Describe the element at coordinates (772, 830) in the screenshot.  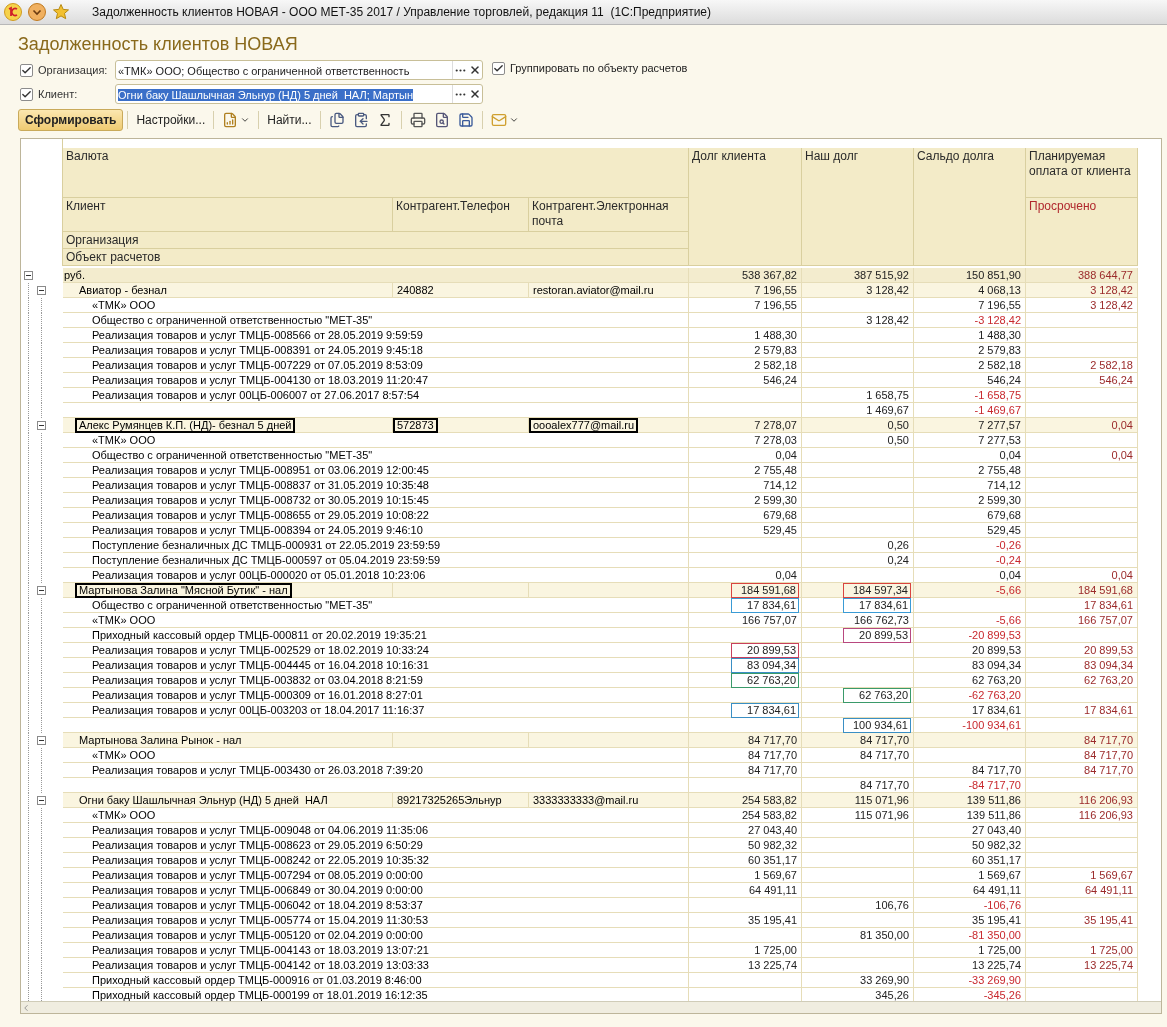
I see `amount-cell-text: 27 043,40` at that location.